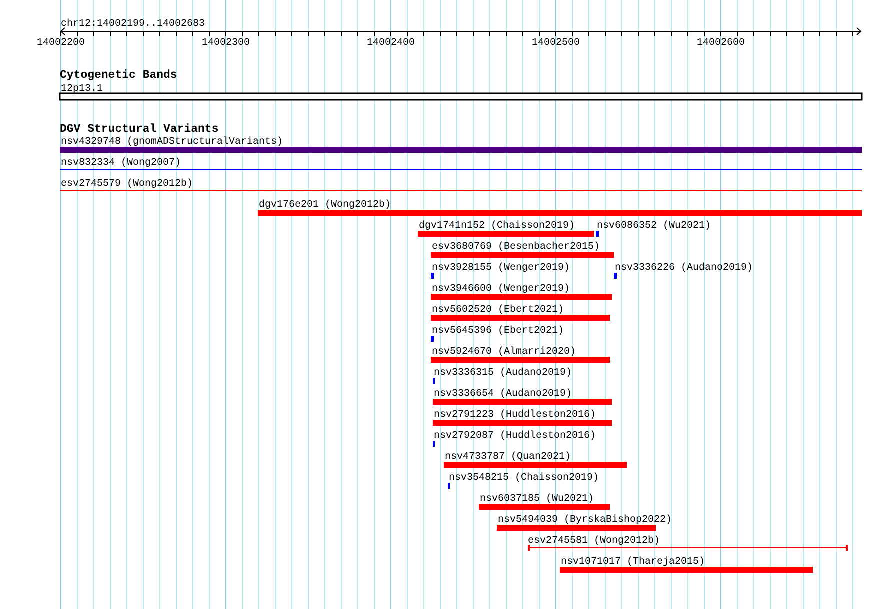 The image size is (890, 609). I want to click on variant-label: nsv5494039 (ByrskaBishop2022), so click(585, 520).